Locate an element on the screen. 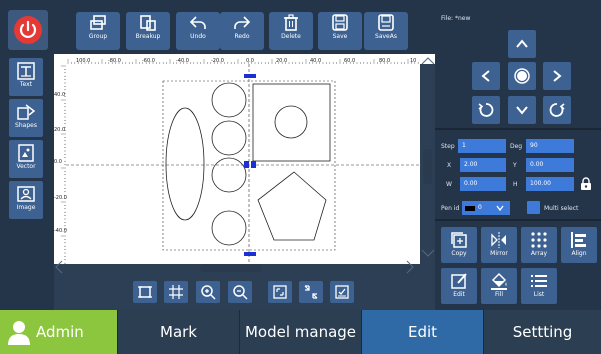 This screenshot has width=601, height=354. ruler-label-top-4: -20.0 is located at coordinates (217, 61).